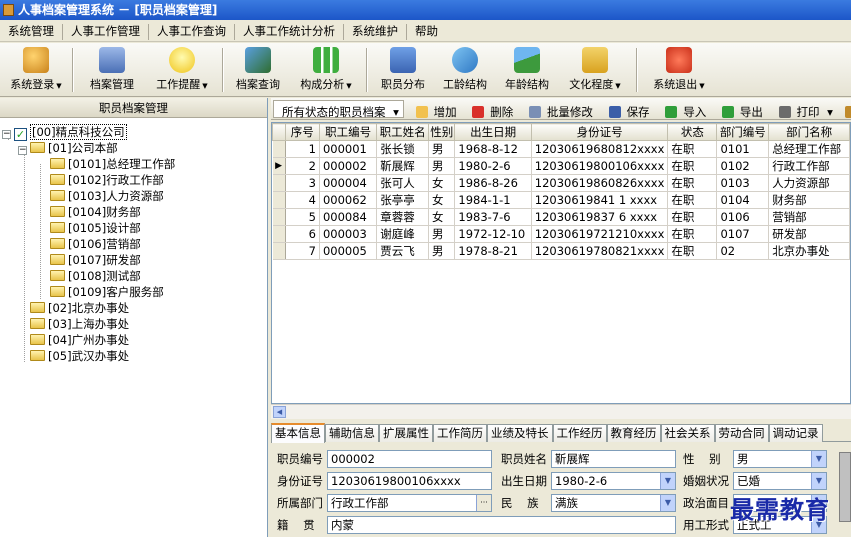  I want to click on column-header: 序号, so click(302, 132).